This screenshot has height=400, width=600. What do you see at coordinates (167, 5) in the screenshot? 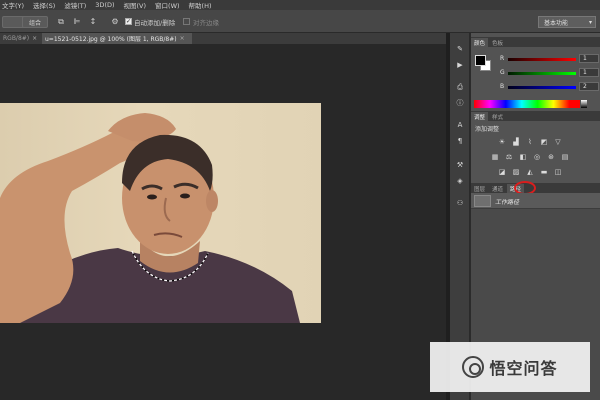
I see `menu-item-window: 窗口(W)` at bounding box center [167, 5].